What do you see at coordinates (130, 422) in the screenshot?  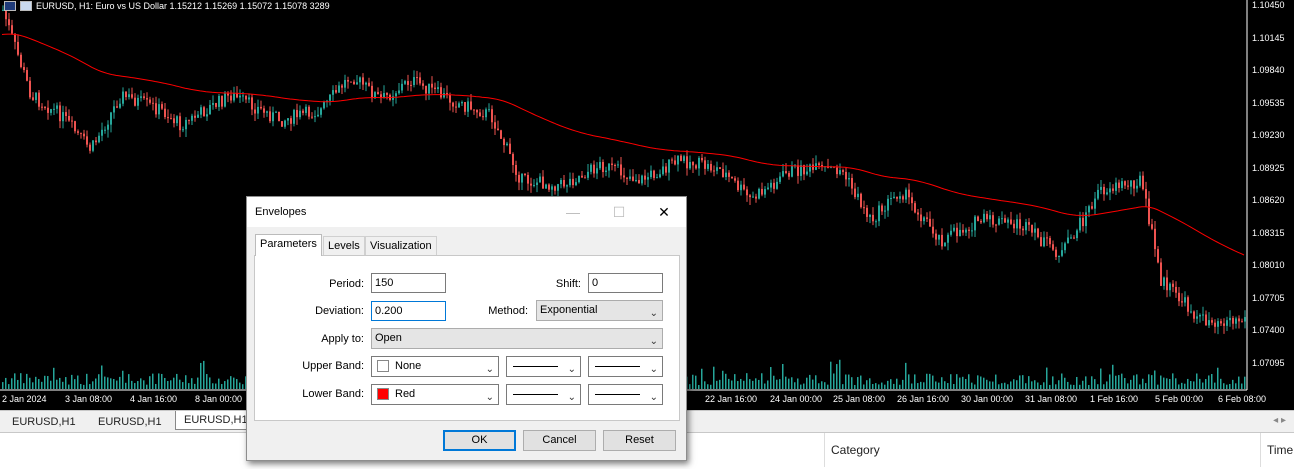 I see `chart-tab-2: EURUSD,H1` at bounding box center [130, 422].